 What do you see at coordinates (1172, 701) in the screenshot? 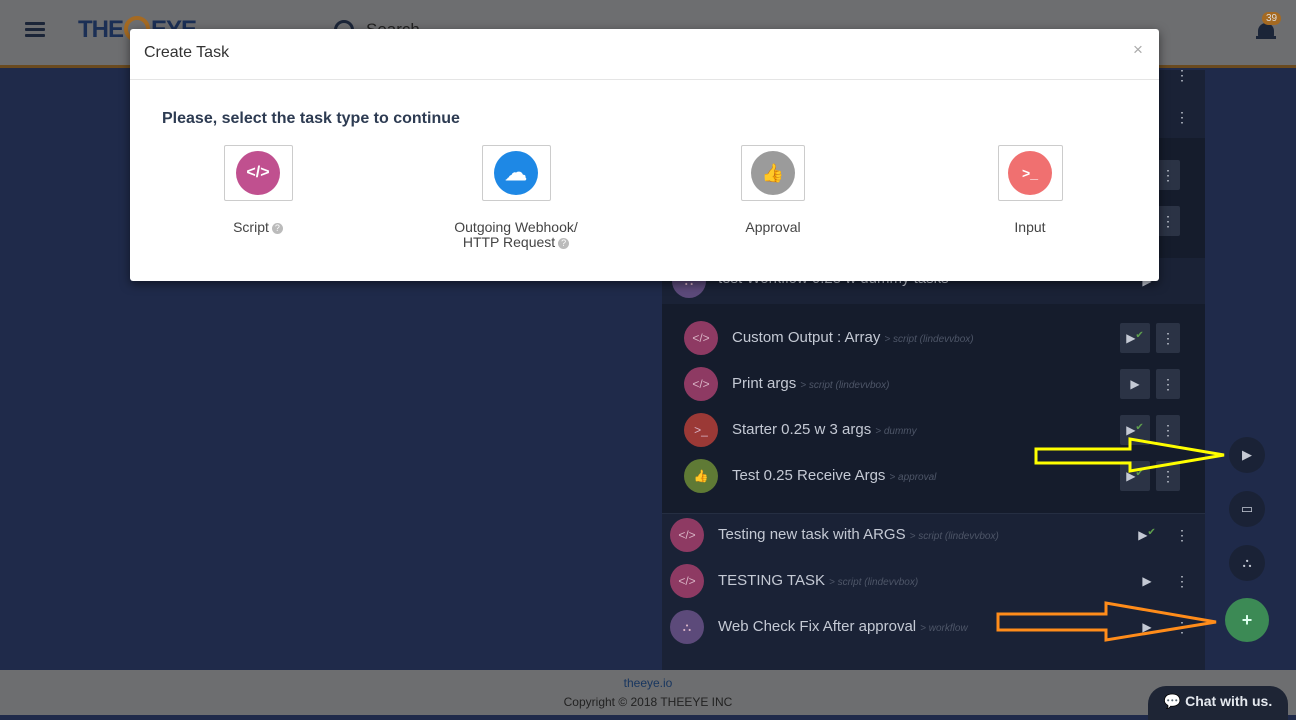
I see `chat-bubble-icon: 💬` at bounding box center [1172, 701].